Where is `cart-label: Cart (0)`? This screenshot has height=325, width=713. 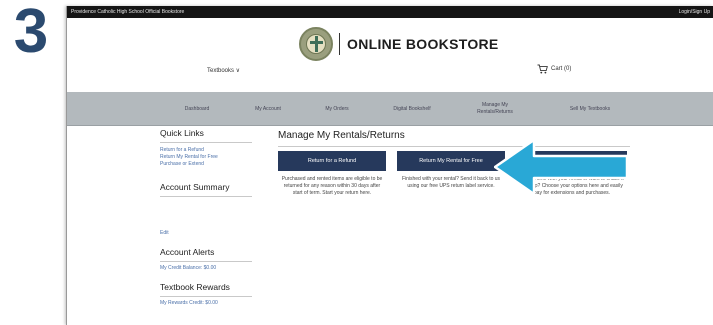 cart-label: Cart (0) is located at coordinates (561, 69).